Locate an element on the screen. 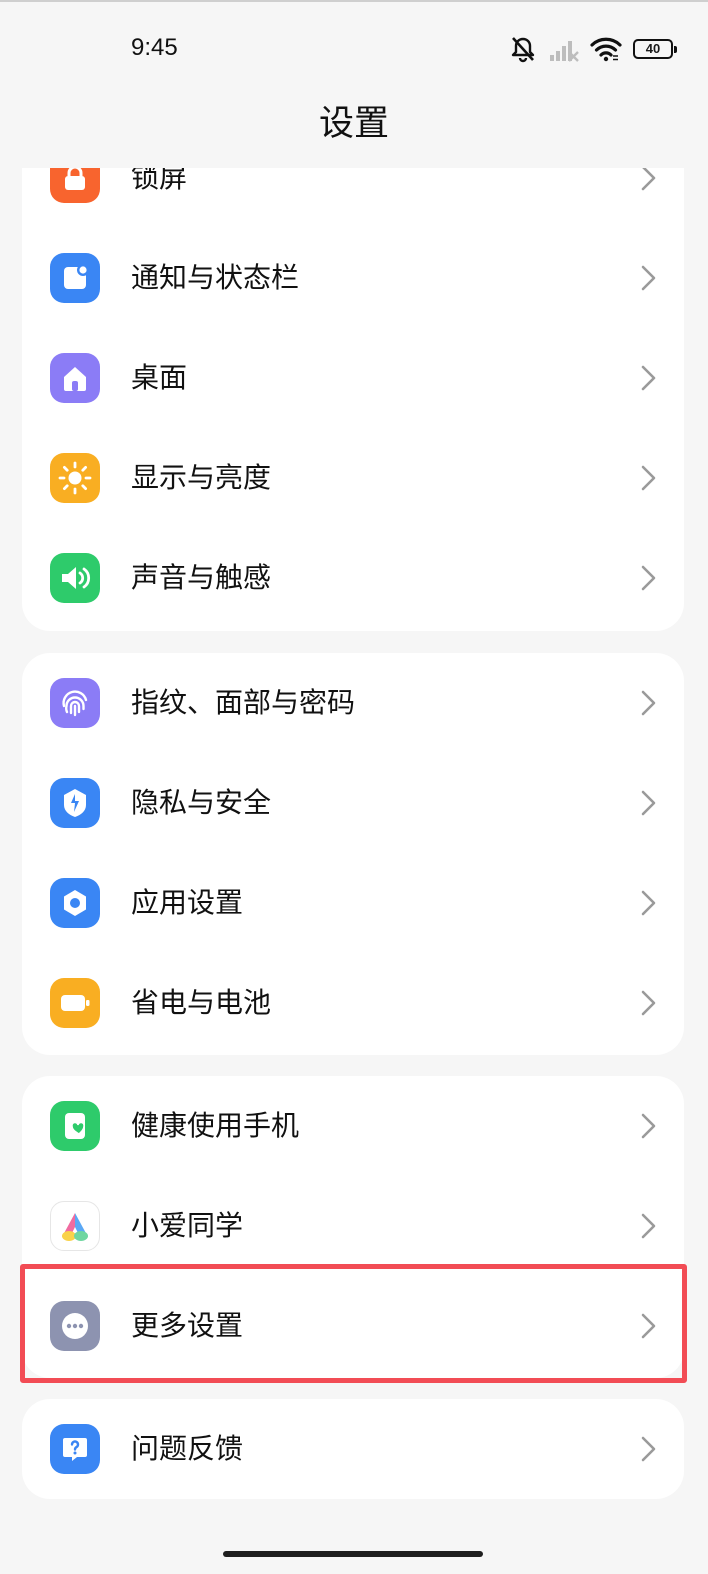  settings-item-sound-haptics: 声音与触感 is located at coordinates (353, 578).